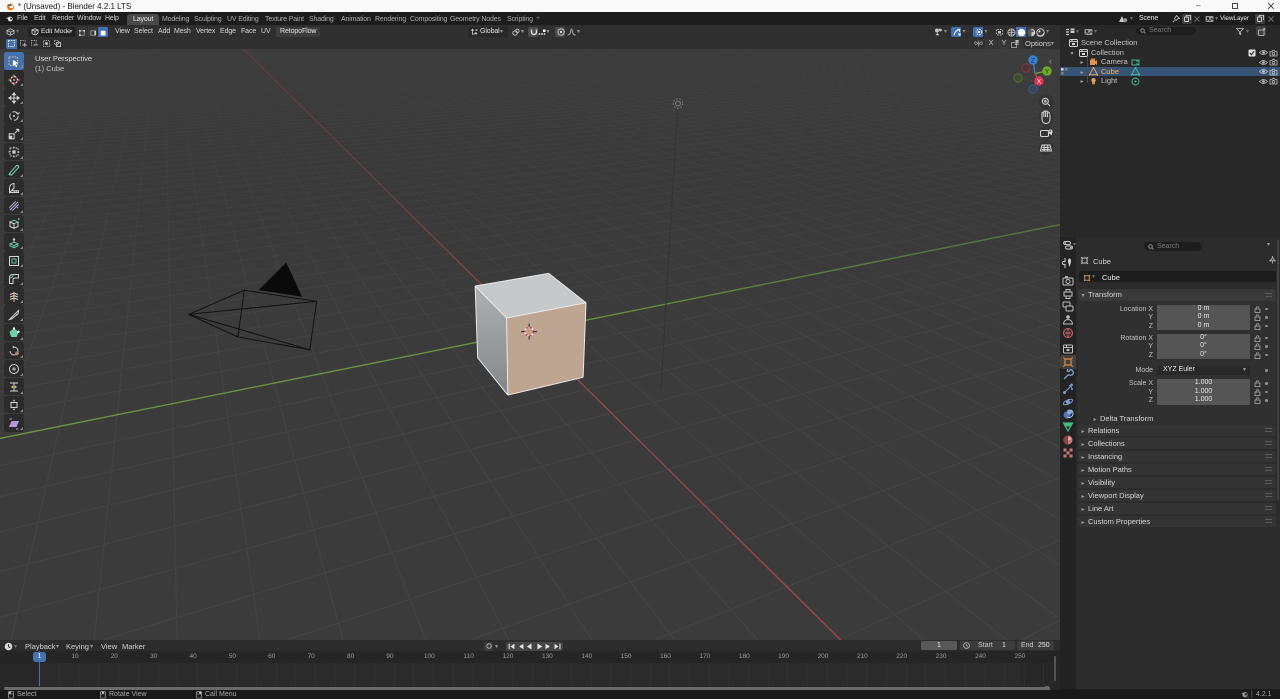 The width and height of the screenshot is (1280, 699). I want to click on svg-text: Y, so click(1047, 71).